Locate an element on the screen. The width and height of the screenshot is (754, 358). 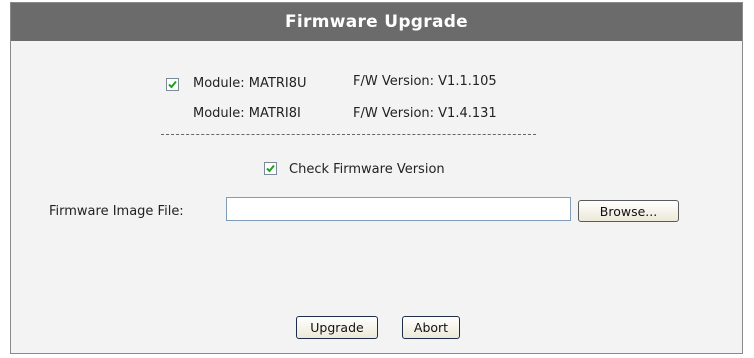
module-name-label: Module: MATRI8U is located at coordinates (250, 83).